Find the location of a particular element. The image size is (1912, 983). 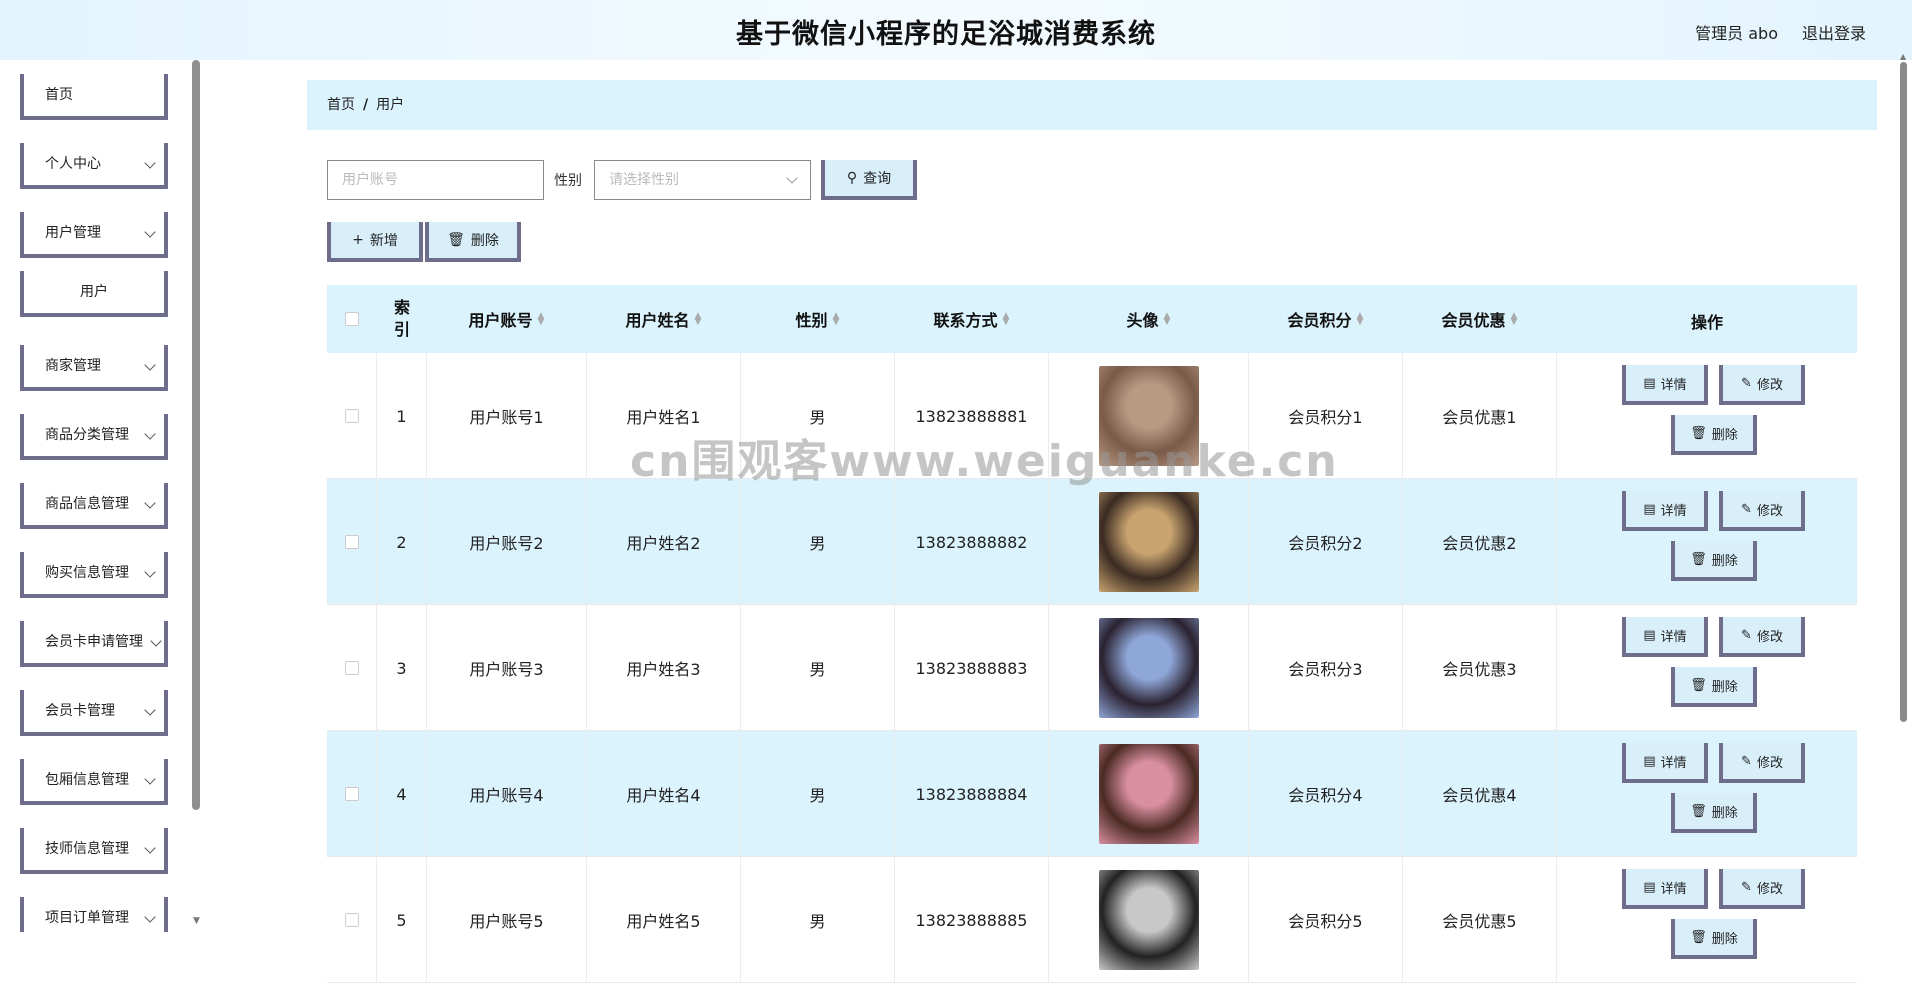

sidebar-item-user-management: 用户管理 is located at coordinates (94, 235).